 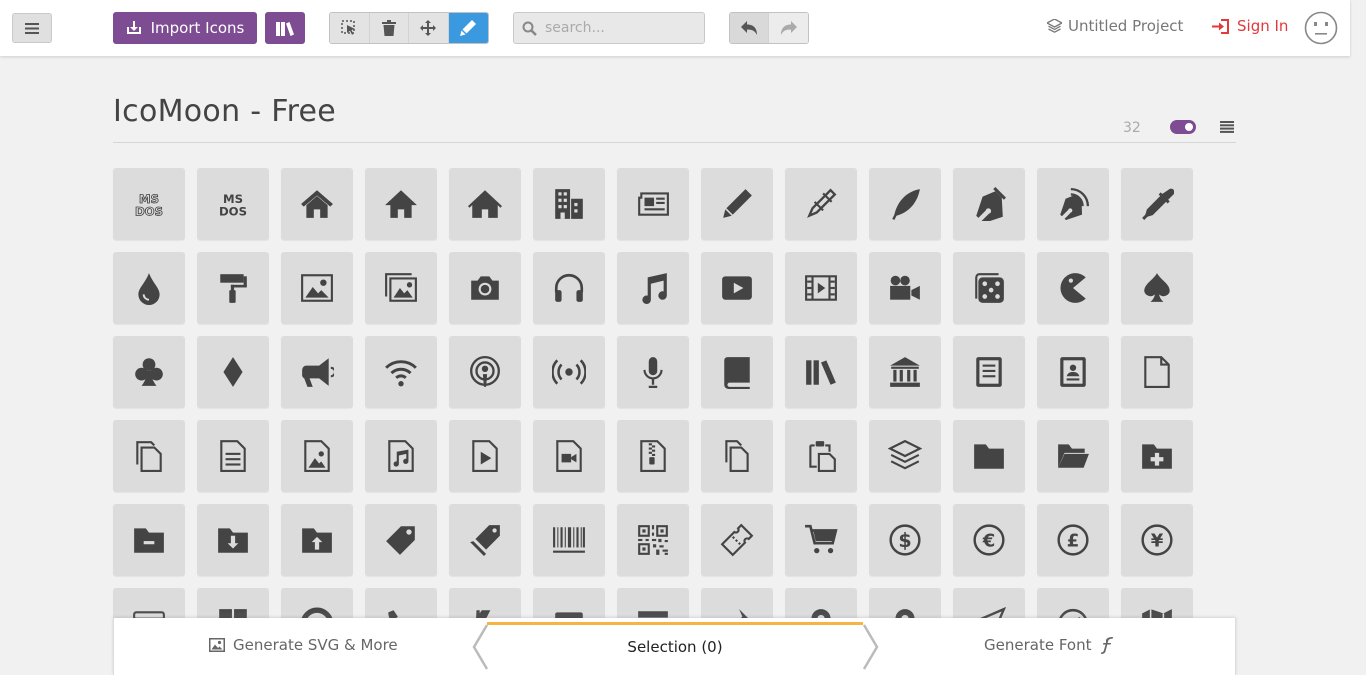 I want to click on eyedropper-icon, so click(x=1158, y=204).